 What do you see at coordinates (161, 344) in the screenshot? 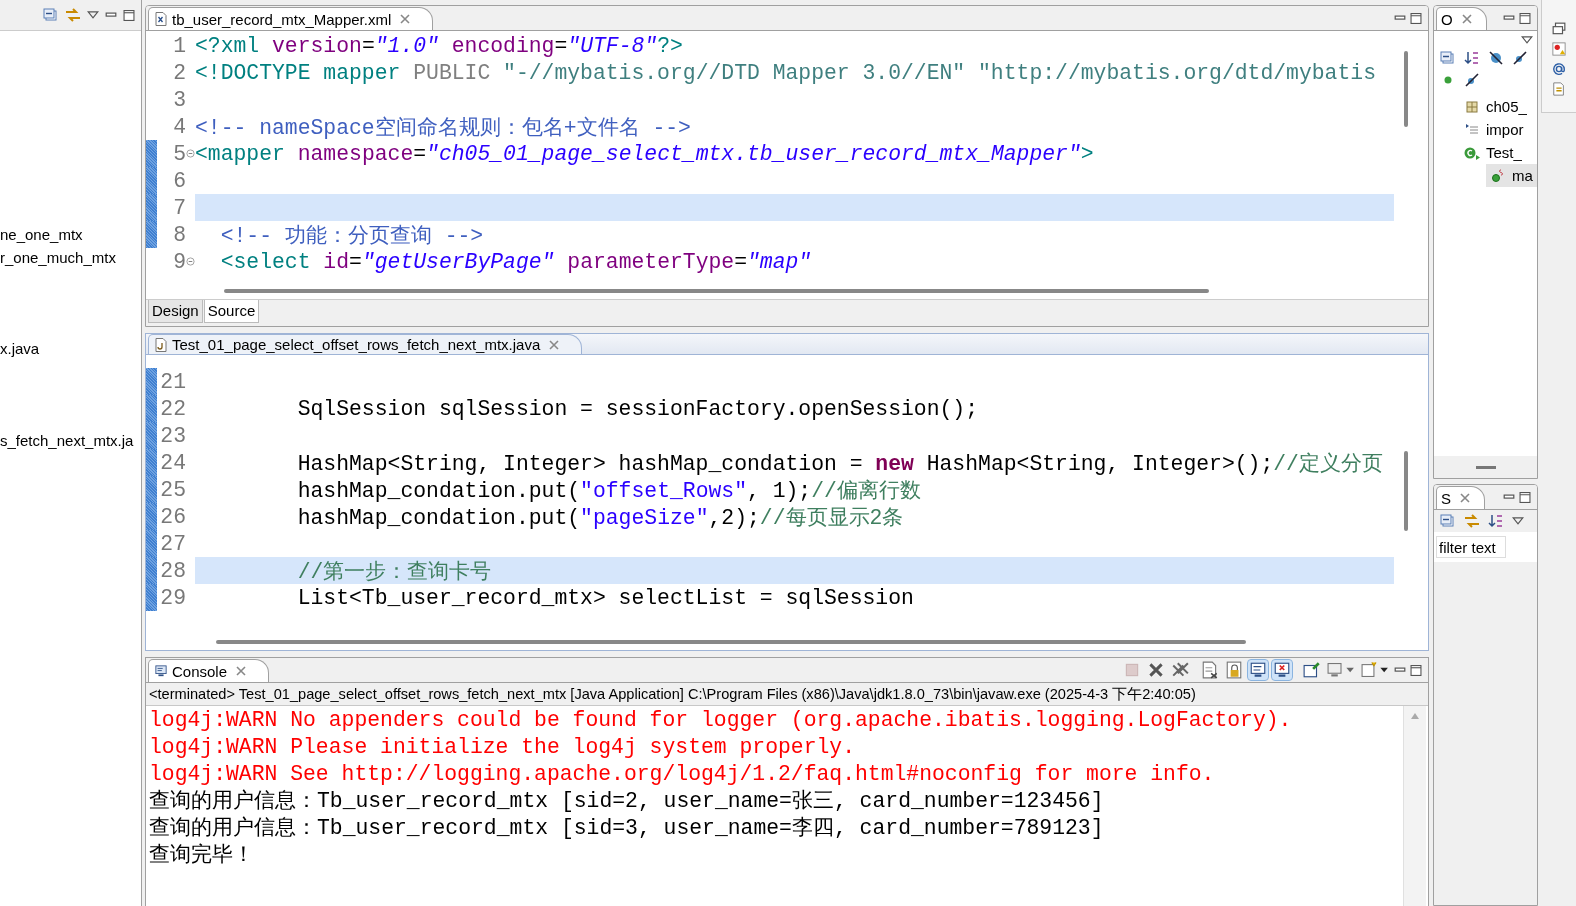
I see `java-file-icon` at bounding box center [161, 344].